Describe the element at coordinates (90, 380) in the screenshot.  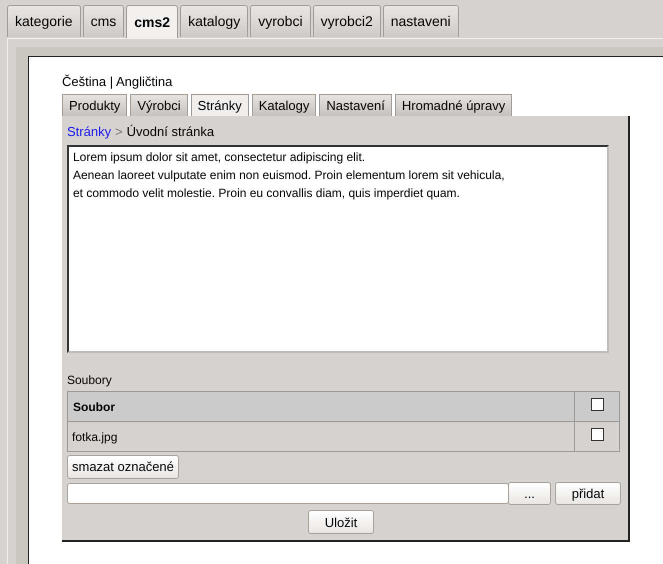
I see `files-heading: Soubory` at that location.